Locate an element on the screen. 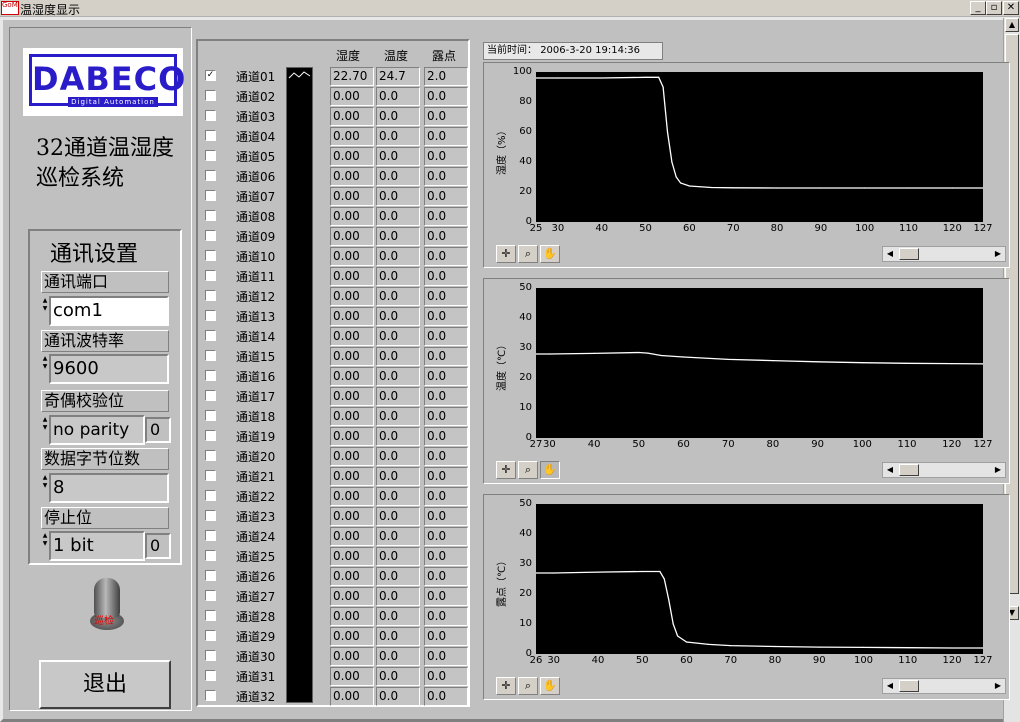 This screenshot has width=1020, height=722. parity-field: no parity is located at coordinates (97, 430).